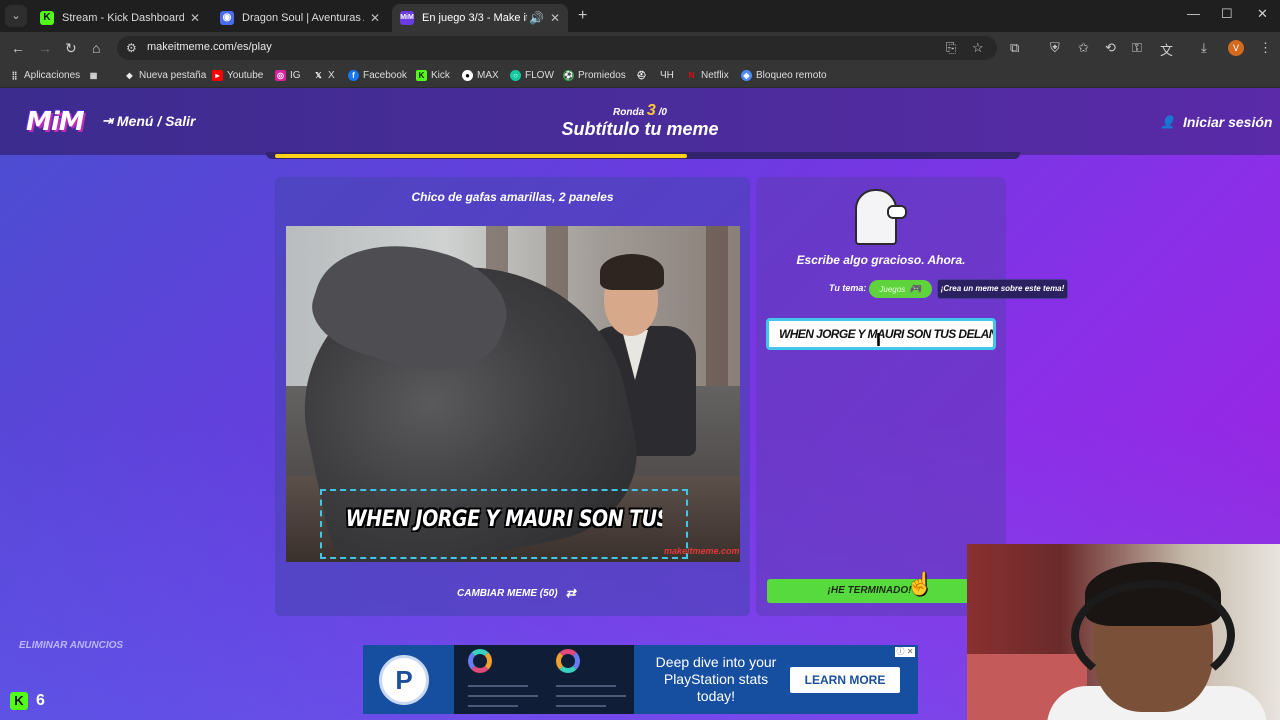 This screenshot has width=1280, height=720. What do you see at coordinates (512, 197) in the screenshot?
I see `meme-template-name: Chico de gafas amarillas, 2 paneles` at bounding box center [512, 197].